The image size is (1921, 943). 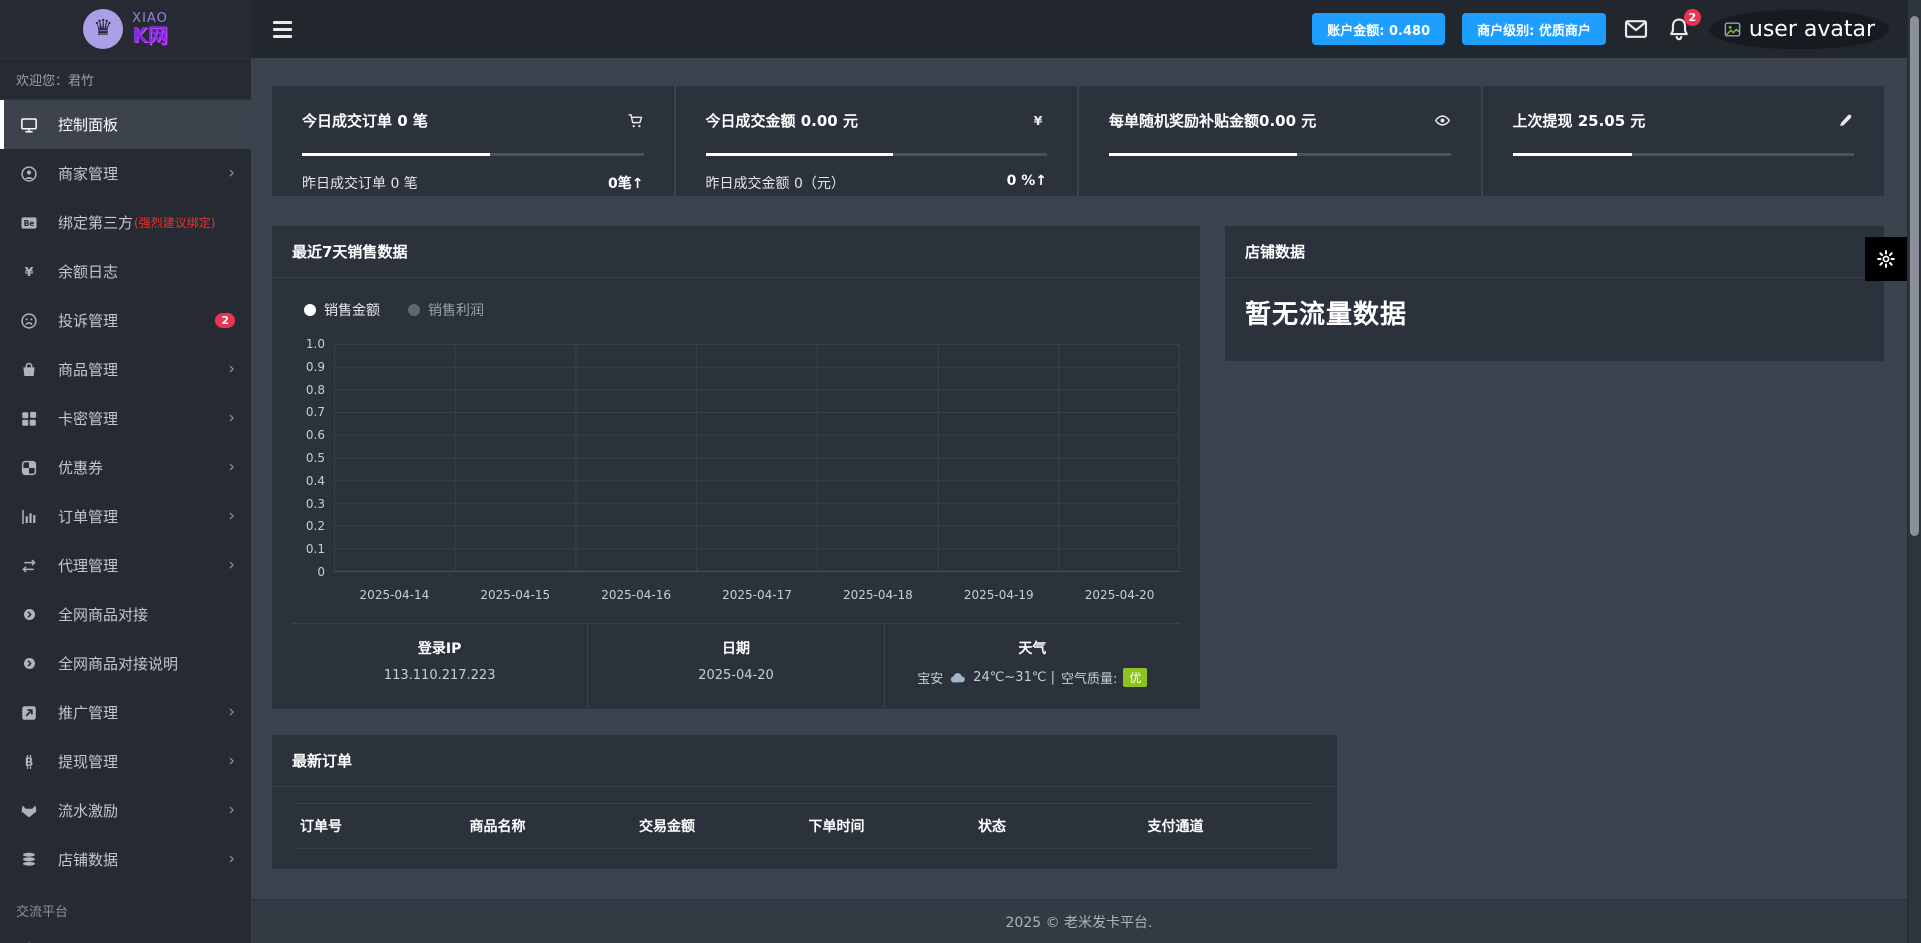 What do you see at coordinates (446, 310) in the screenshot?
I see `legend-item: 销售利润` at bounding box center [446, 310].